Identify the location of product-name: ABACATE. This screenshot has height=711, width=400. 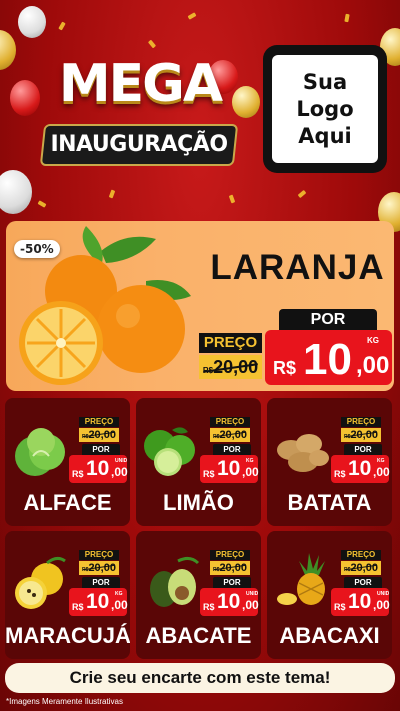
(198, 635).